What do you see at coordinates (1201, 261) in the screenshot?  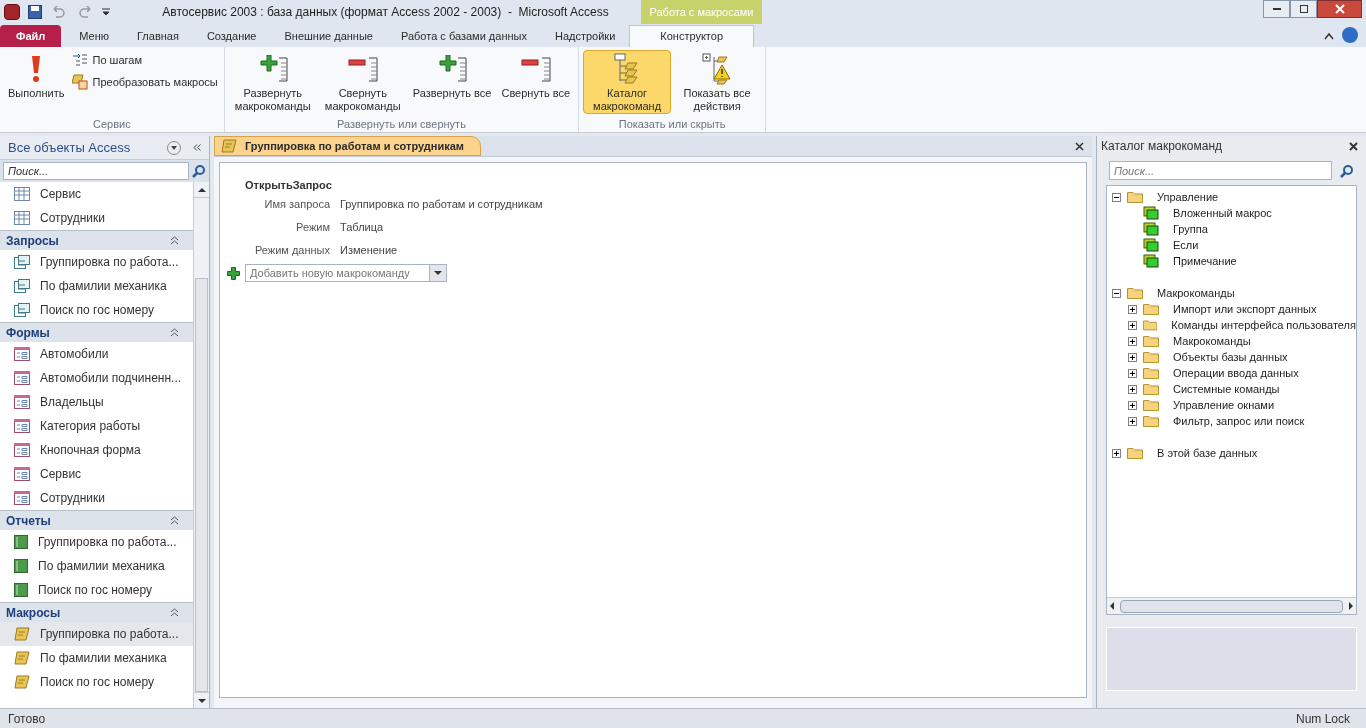 I see `tree-item: Примечание` at bounding box center [1201, 261].